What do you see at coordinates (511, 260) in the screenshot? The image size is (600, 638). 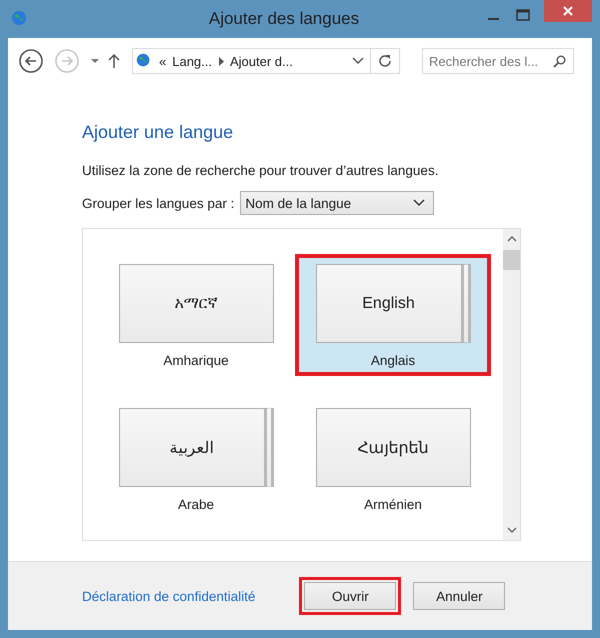 I see `scroll-thumb` at bounding box center [511, 260].